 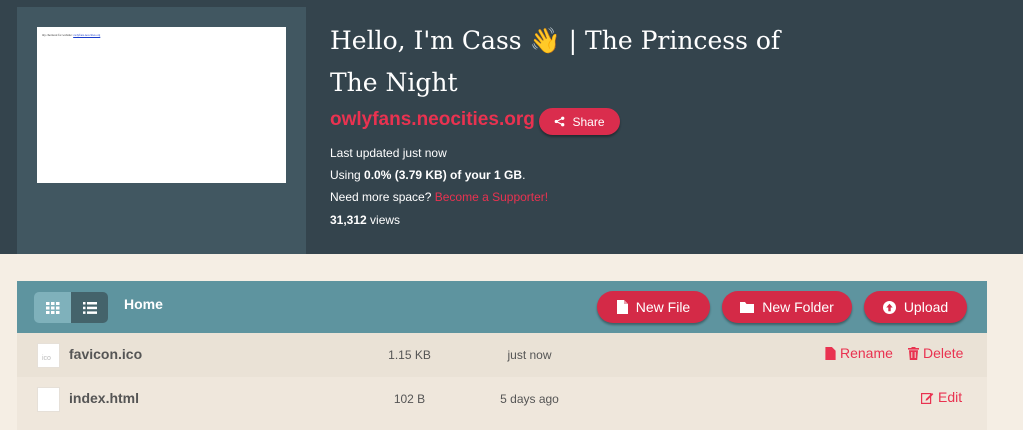 I want to click on share-label: Share, so click(x=588, y=121).